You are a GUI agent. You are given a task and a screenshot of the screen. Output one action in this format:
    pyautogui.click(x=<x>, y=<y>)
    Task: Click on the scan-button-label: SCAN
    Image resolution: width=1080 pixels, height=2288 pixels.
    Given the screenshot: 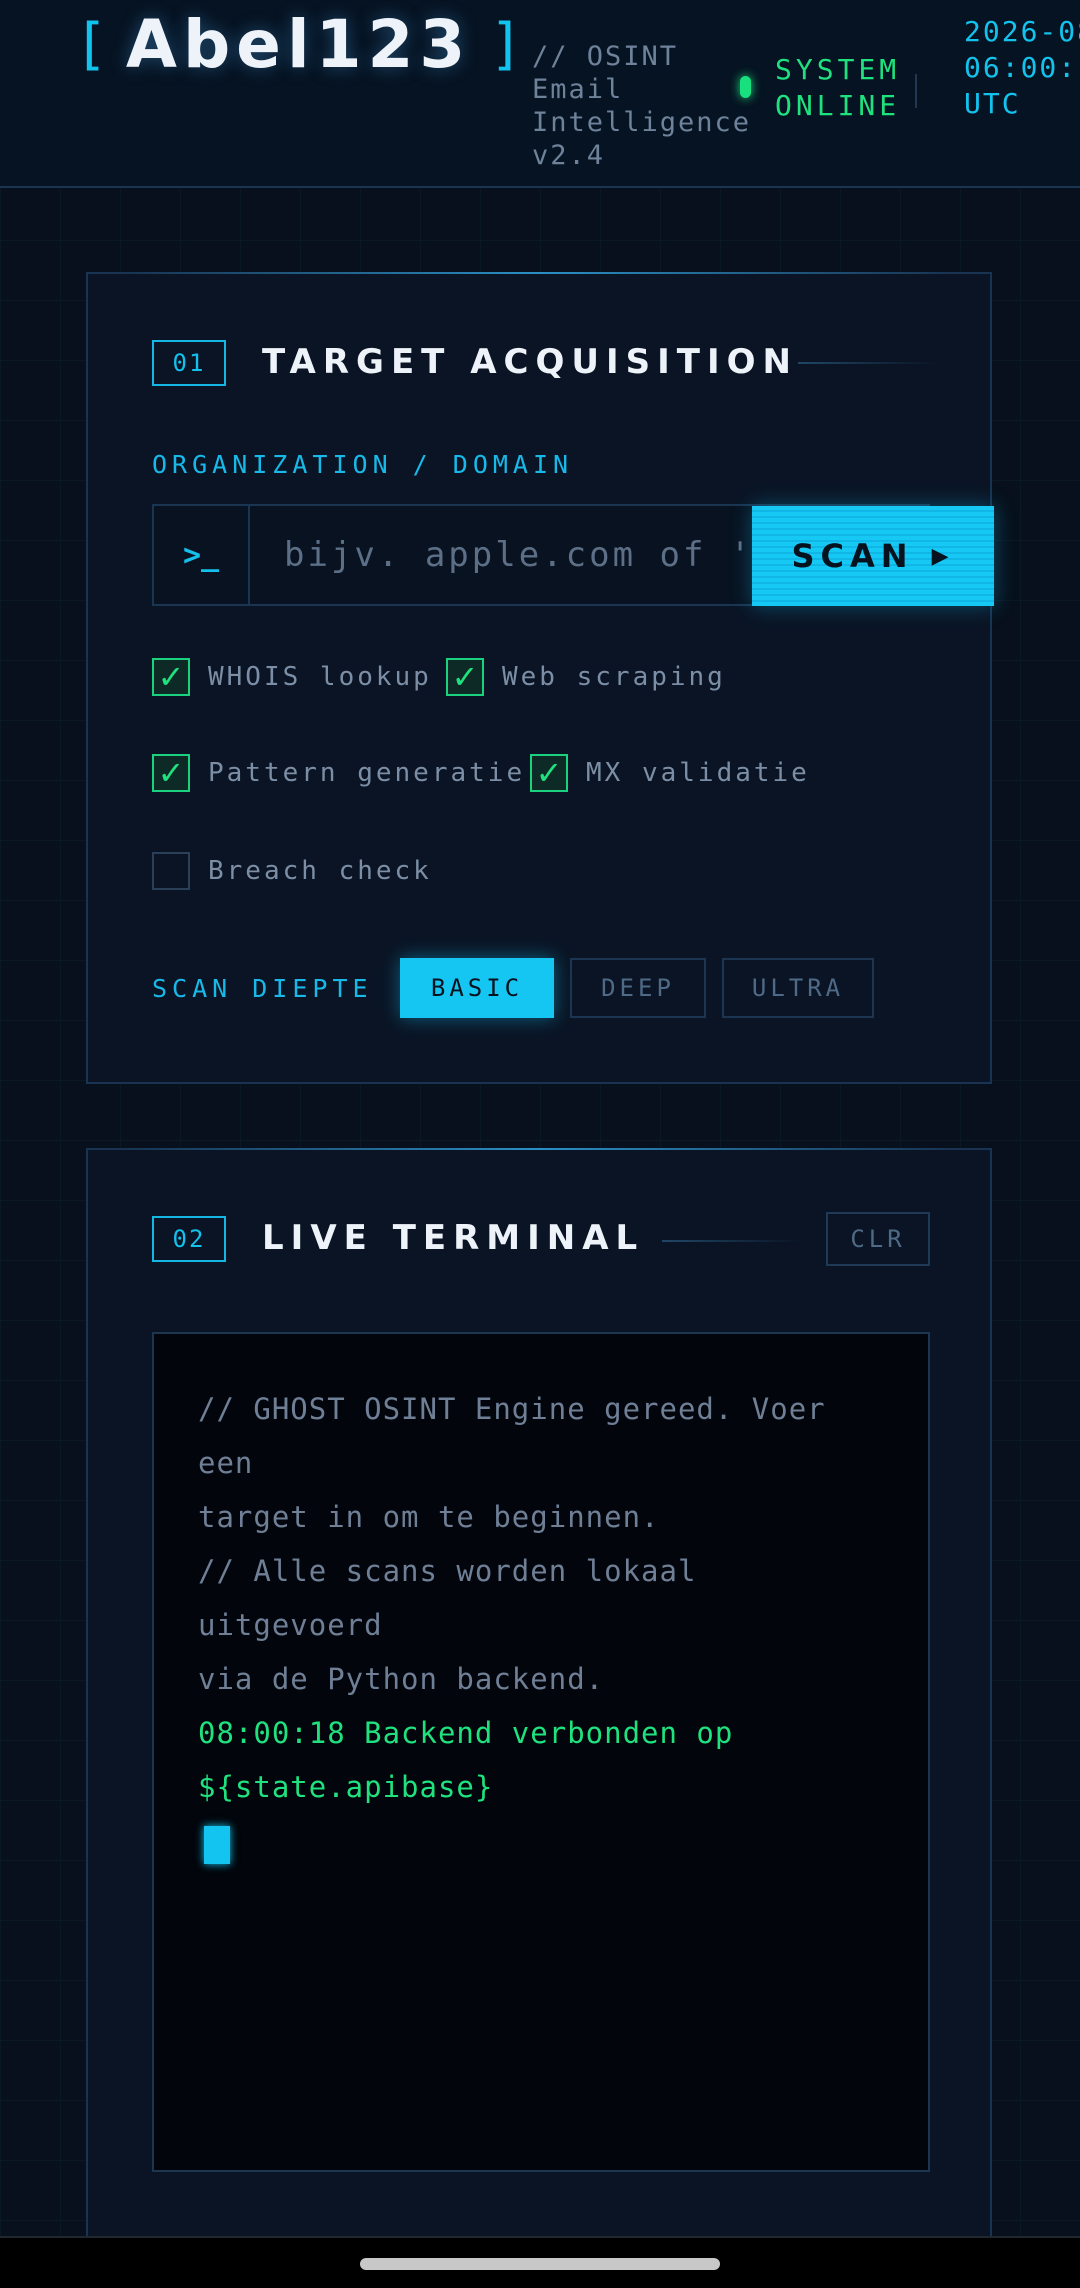 What is the action you would take?
    pyautogui.click(x=852, y=556)
    